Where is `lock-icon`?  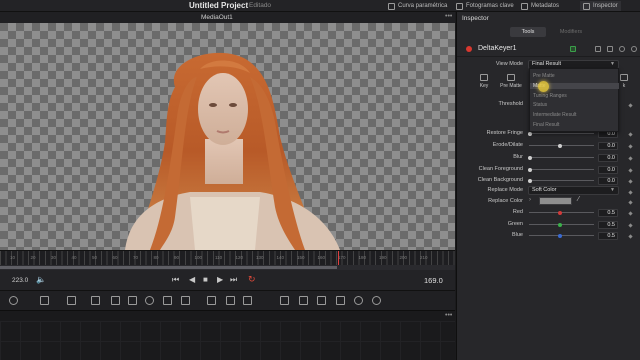
lock-icon is located at coordinates (622, 49).